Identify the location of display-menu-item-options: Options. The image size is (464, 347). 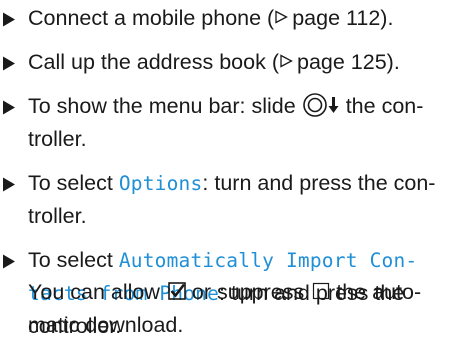
(160, 183).